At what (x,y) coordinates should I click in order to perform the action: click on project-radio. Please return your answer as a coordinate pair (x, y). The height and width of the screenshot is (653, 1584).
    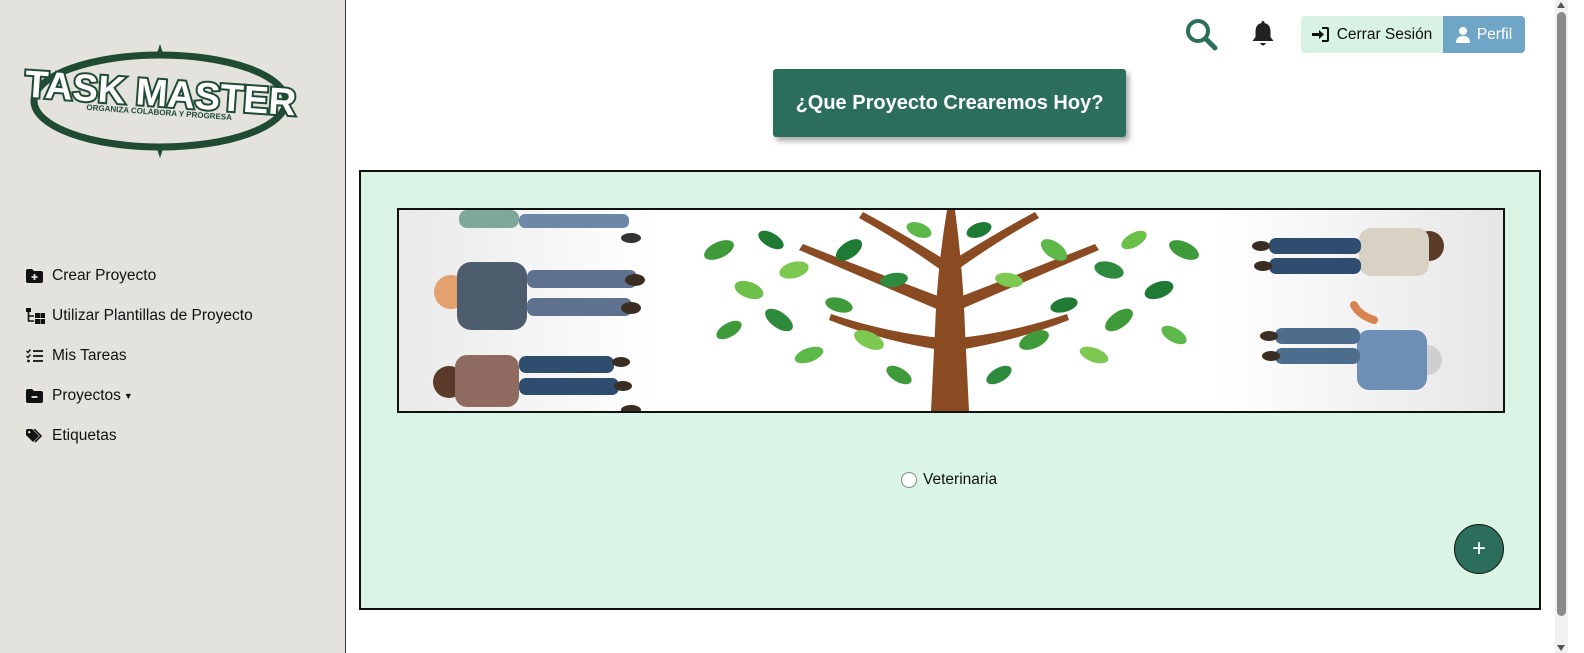
    Looking at the image, I should click on (909, 480).